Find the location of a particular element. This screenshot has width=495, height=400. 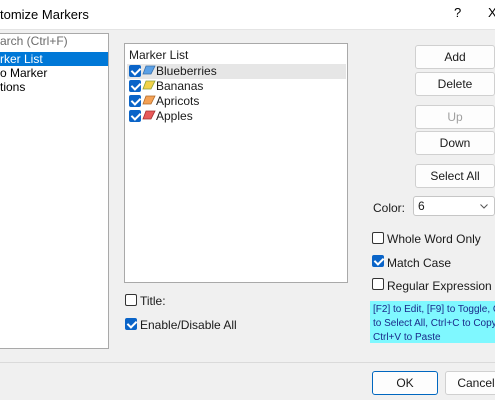

list-header: Marker List is located at coordinates (159, 55).